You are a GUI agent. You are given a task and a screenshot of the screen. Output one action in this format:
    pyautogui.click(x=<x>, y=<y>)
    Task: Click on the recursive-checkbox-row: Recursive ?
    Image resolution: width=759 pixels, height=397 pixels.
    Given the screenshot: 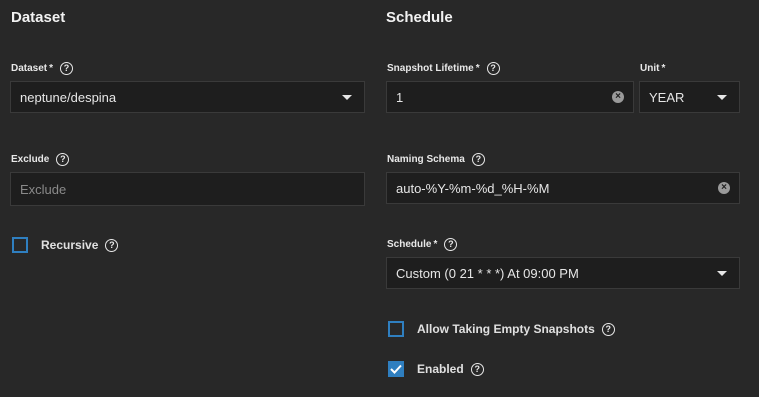 What is the action you would take?
    pyautogui.click(x=65, y=245)
    